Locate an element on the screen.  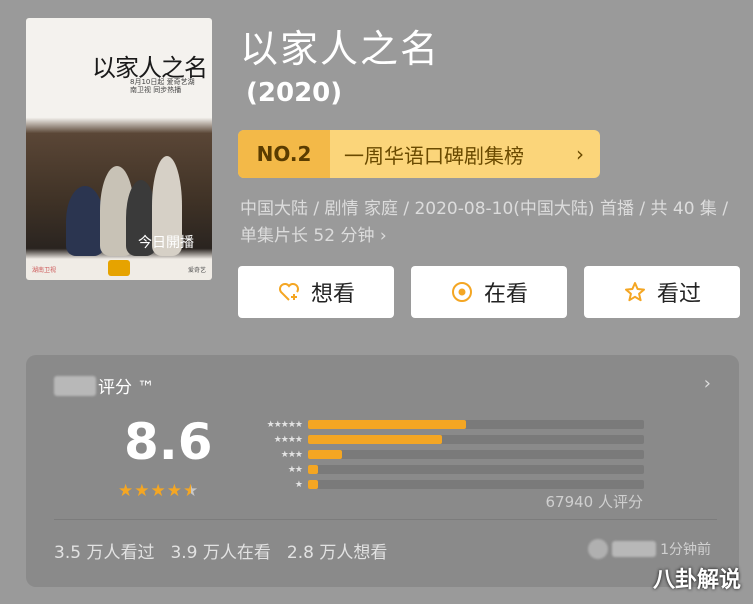
want-label: 想看 is located at coordinates (332, 294).